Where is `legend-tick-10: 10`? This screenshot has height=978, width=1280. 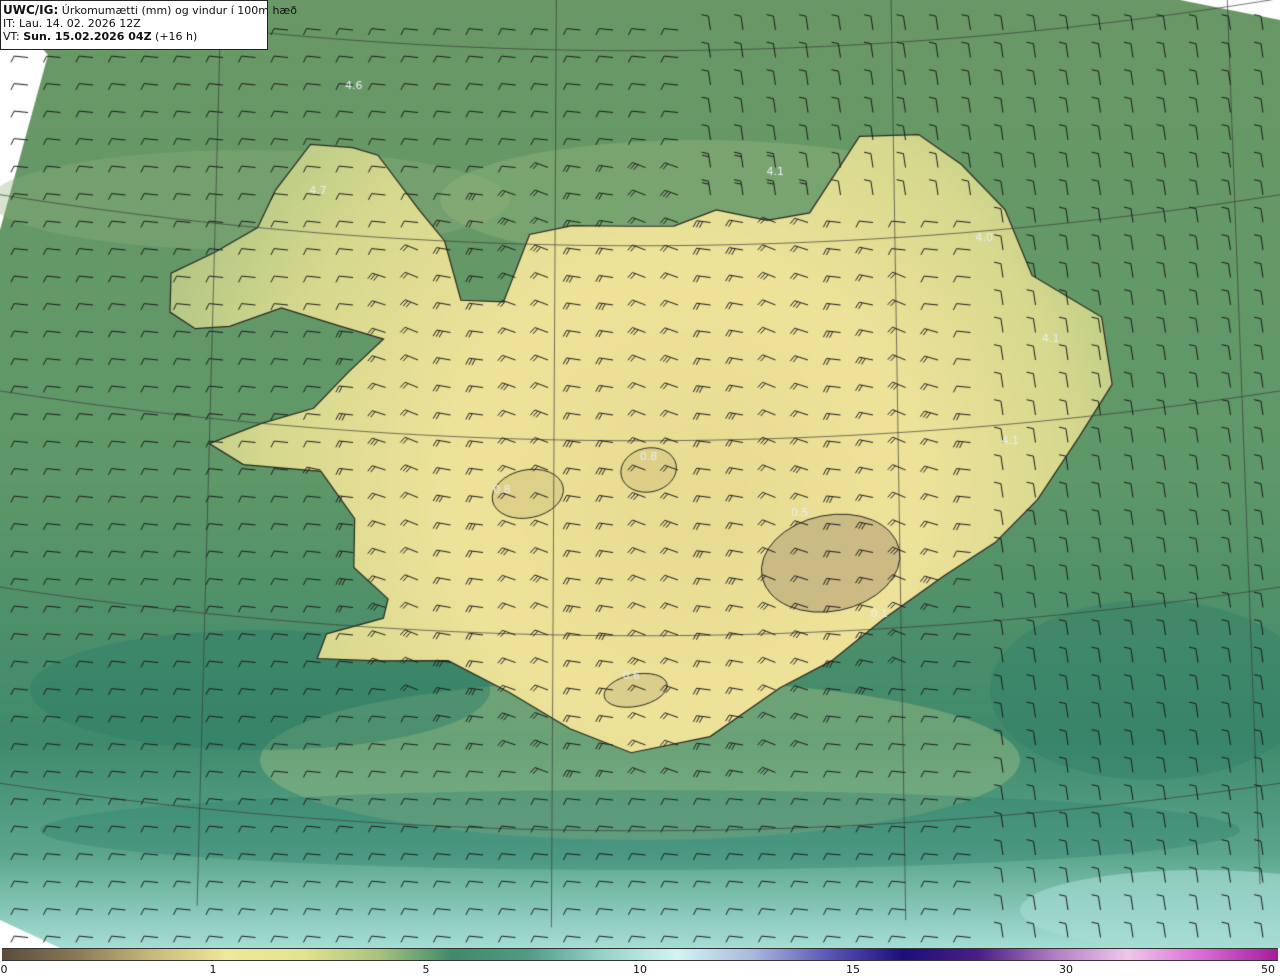
legend-tick-10: 10 is located at coordinates (640, 969).